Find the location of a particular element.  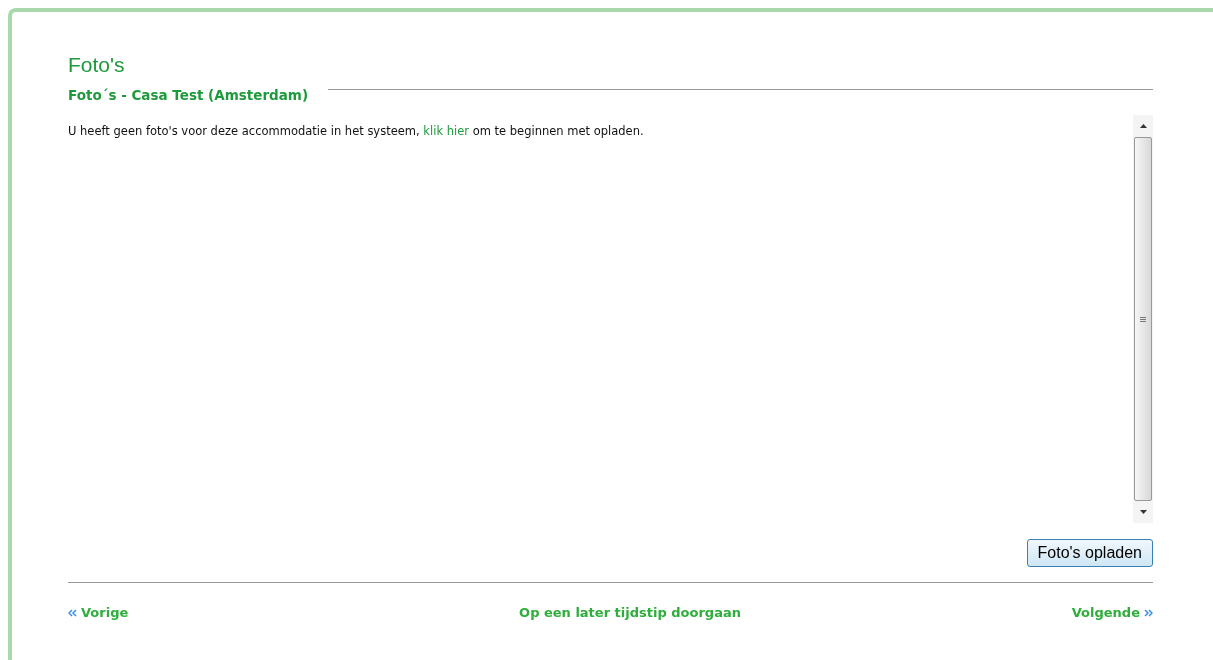

double-chevron-right-icon is located at coordinates (1148, 613).